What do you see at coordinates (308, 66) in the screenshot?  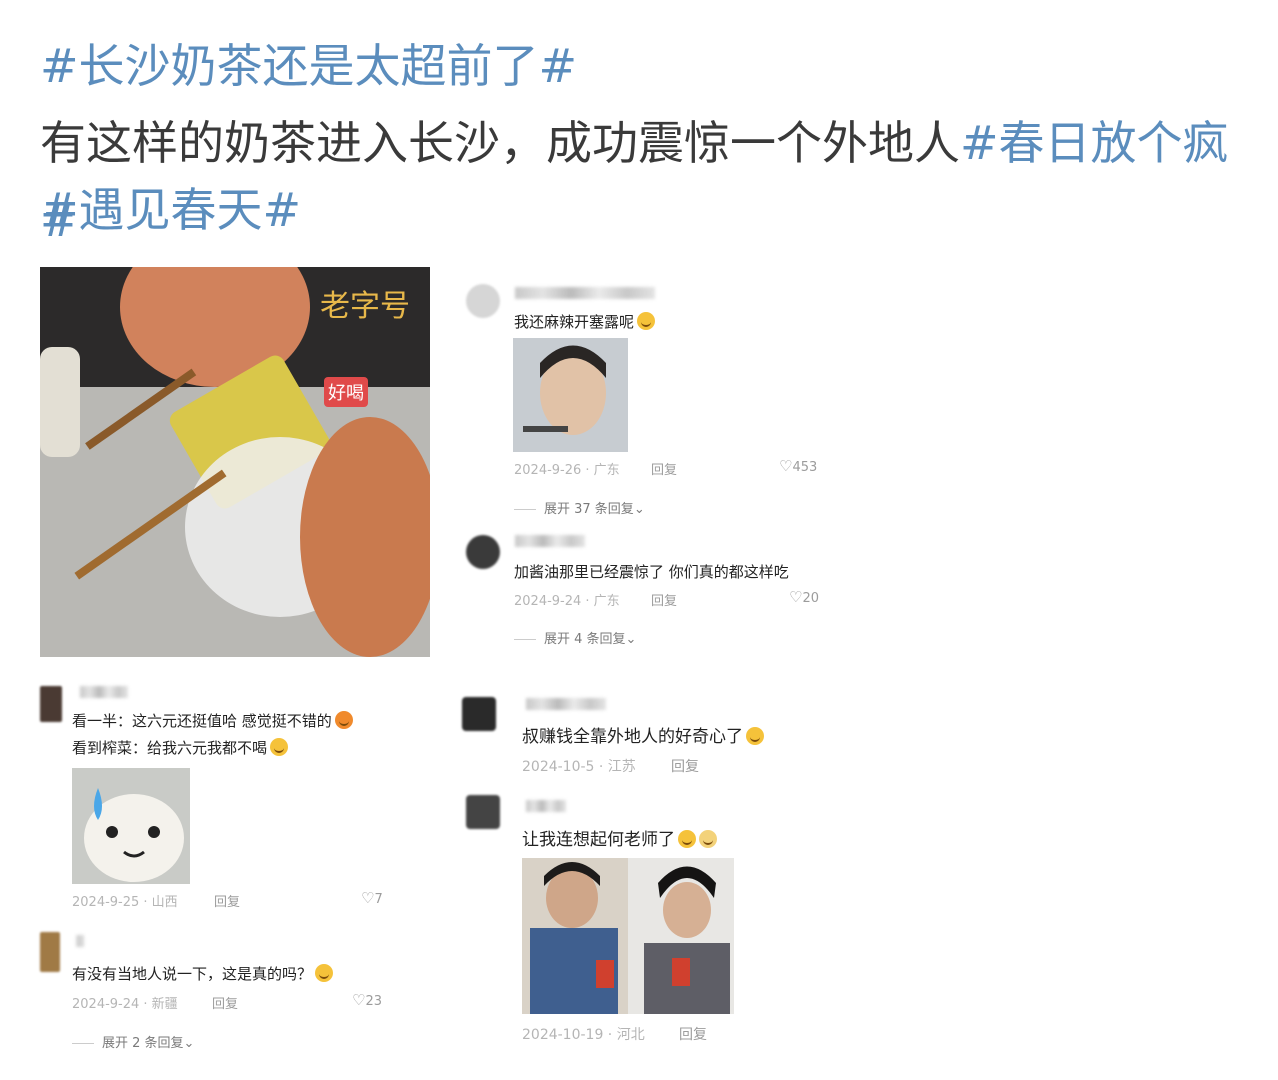 I see `hashtag-link: #长沙奶茶还是太超前了#` at bounding box center [308, 66].